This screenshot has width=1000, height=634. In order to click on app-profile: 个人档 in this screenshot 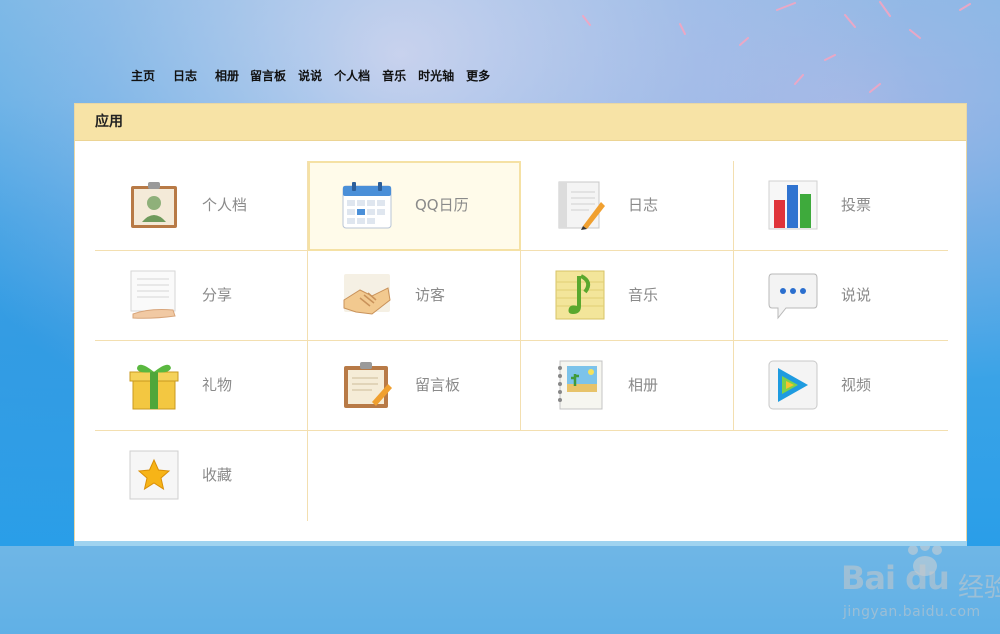, I will do `click(201, 206)`.